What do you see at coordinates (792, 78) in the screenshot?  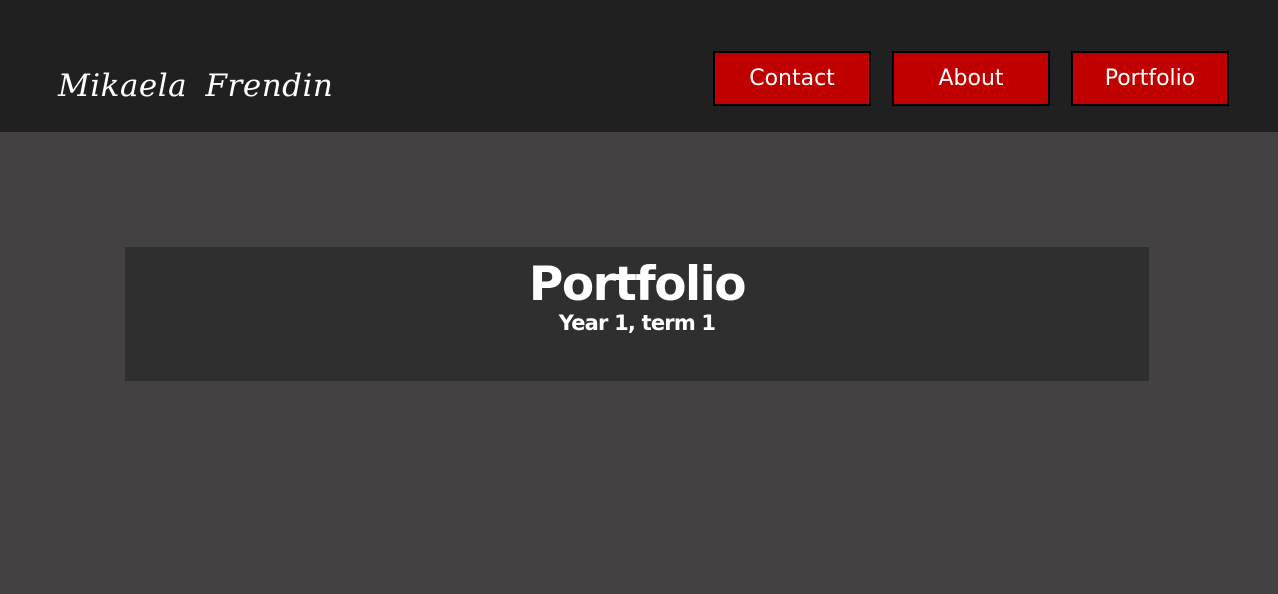 I see `nav-contact-button: Contact` at bounding box center [792, 78].